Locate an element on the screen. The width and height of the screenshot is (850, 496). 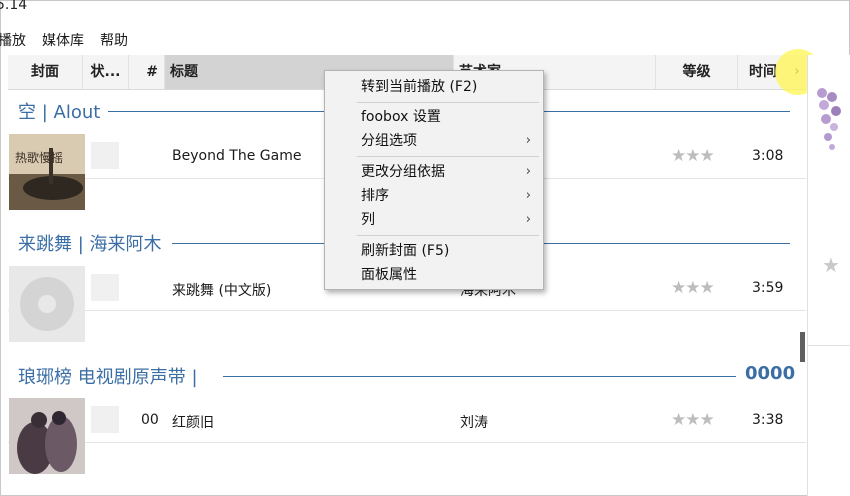
track-title: Beyond The Game is located at coordinates (237, 156).